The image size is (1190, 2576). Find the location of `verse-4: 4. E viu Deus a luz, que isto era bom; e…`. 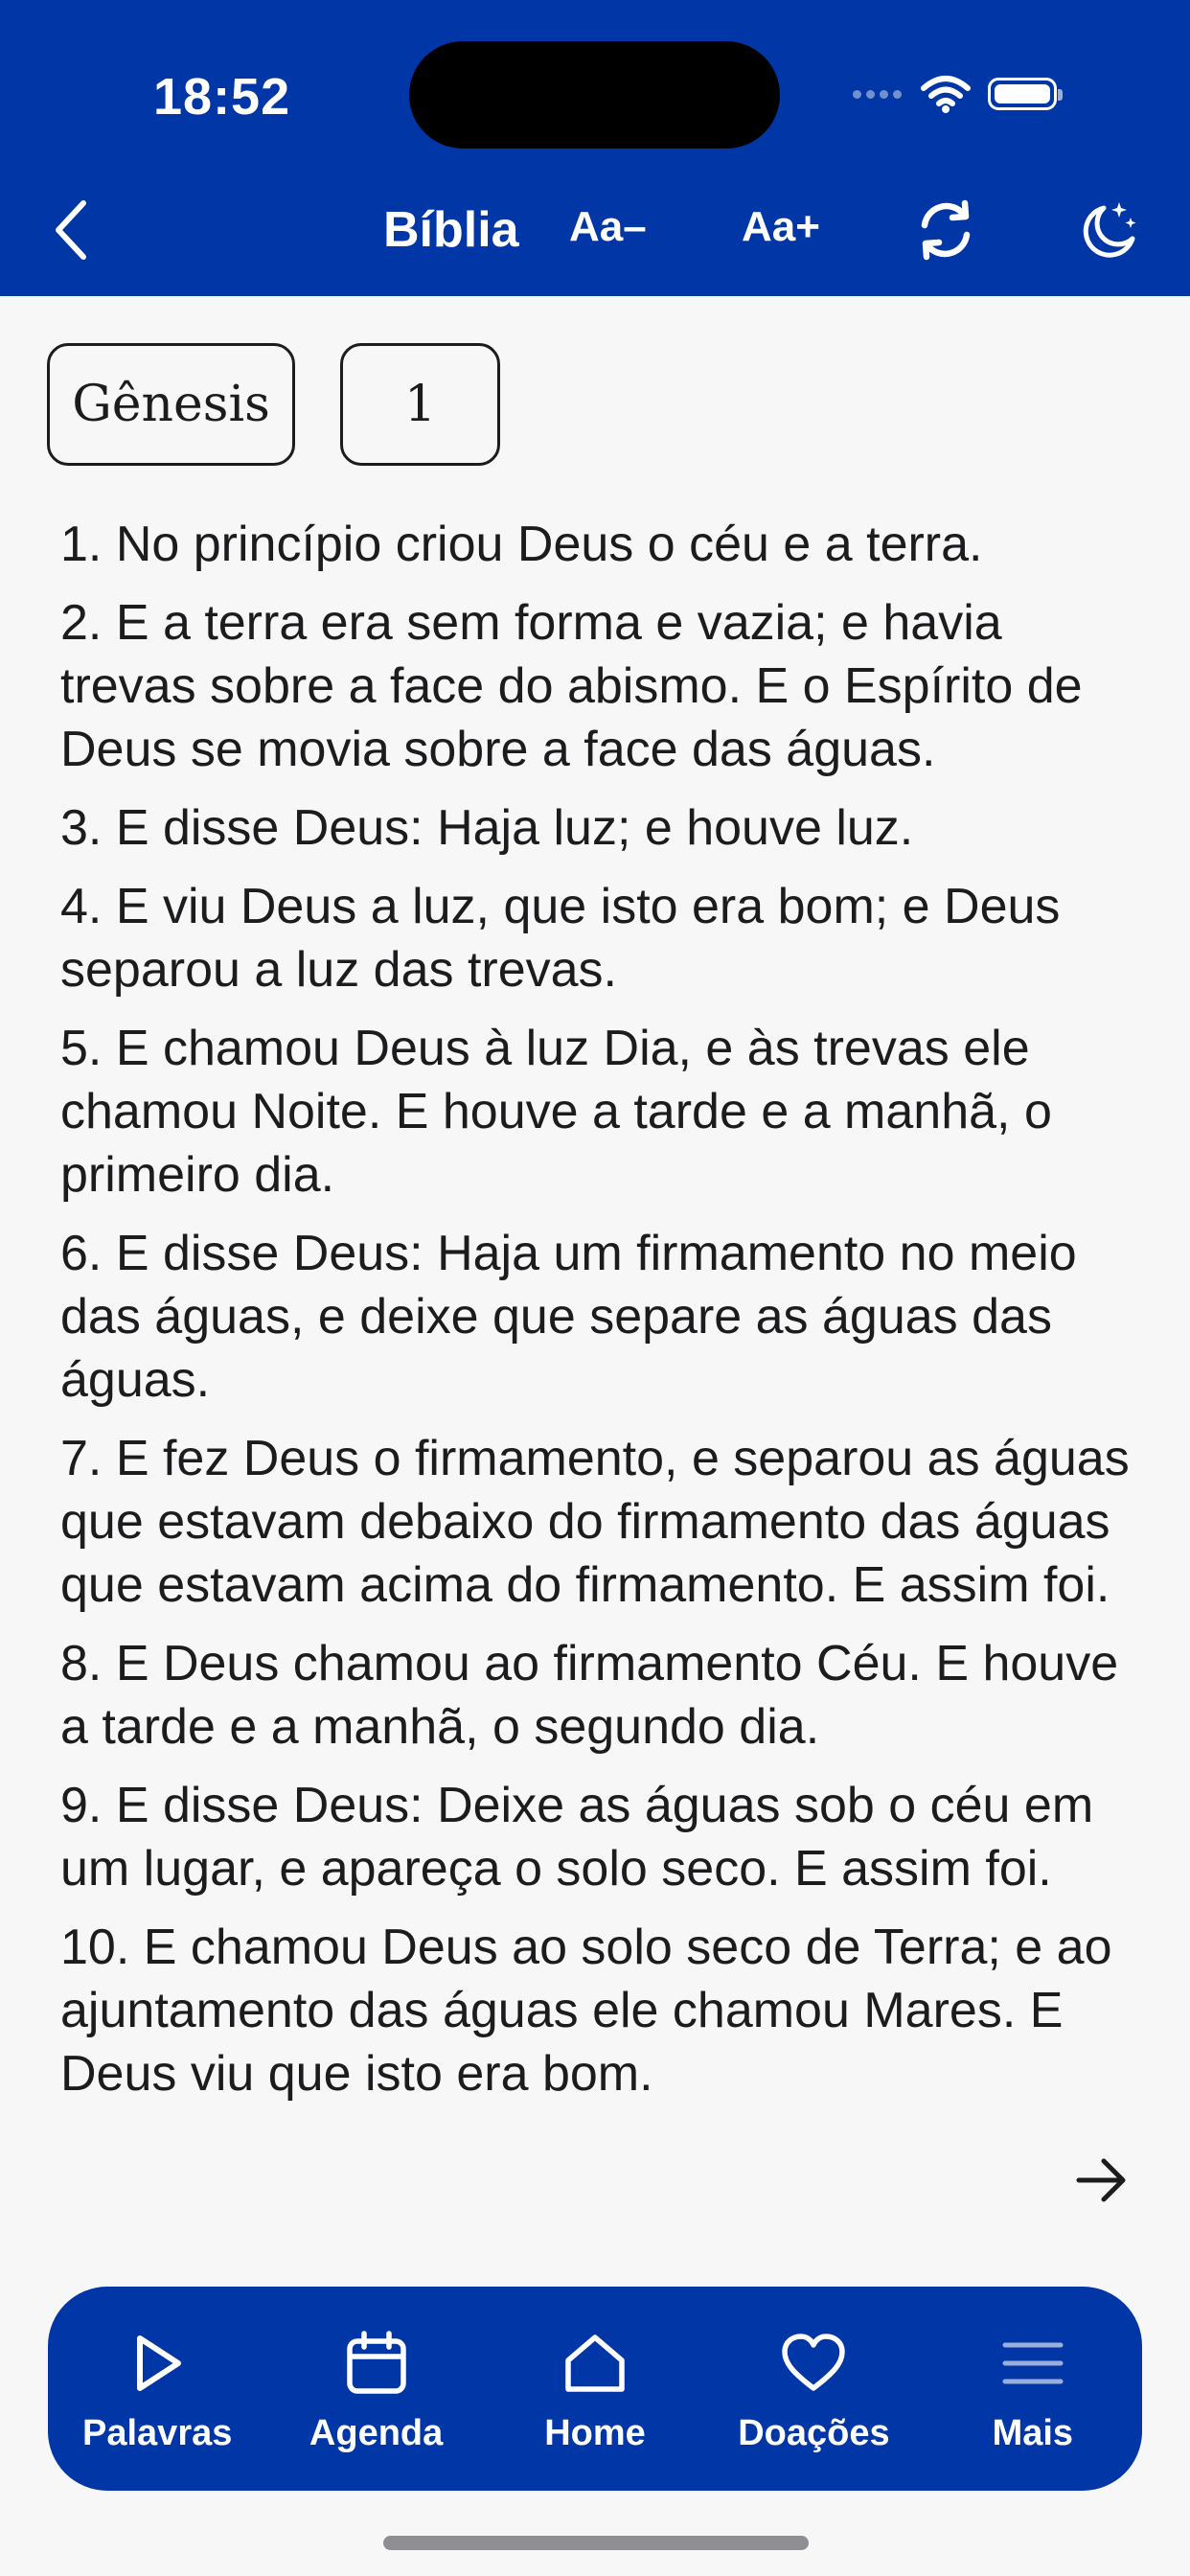

verse-4: 4. E viu Deus a luz, que isto era bom; e… is located at coordinates (560, 938).